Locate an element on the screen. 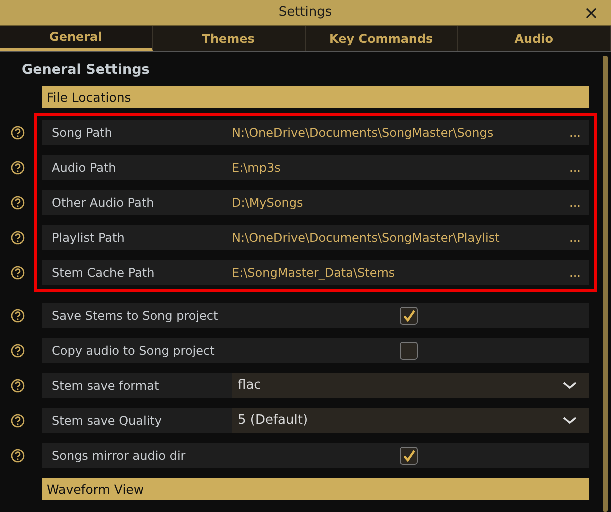  tab: Key Commands is located at coordinates (382, 38).